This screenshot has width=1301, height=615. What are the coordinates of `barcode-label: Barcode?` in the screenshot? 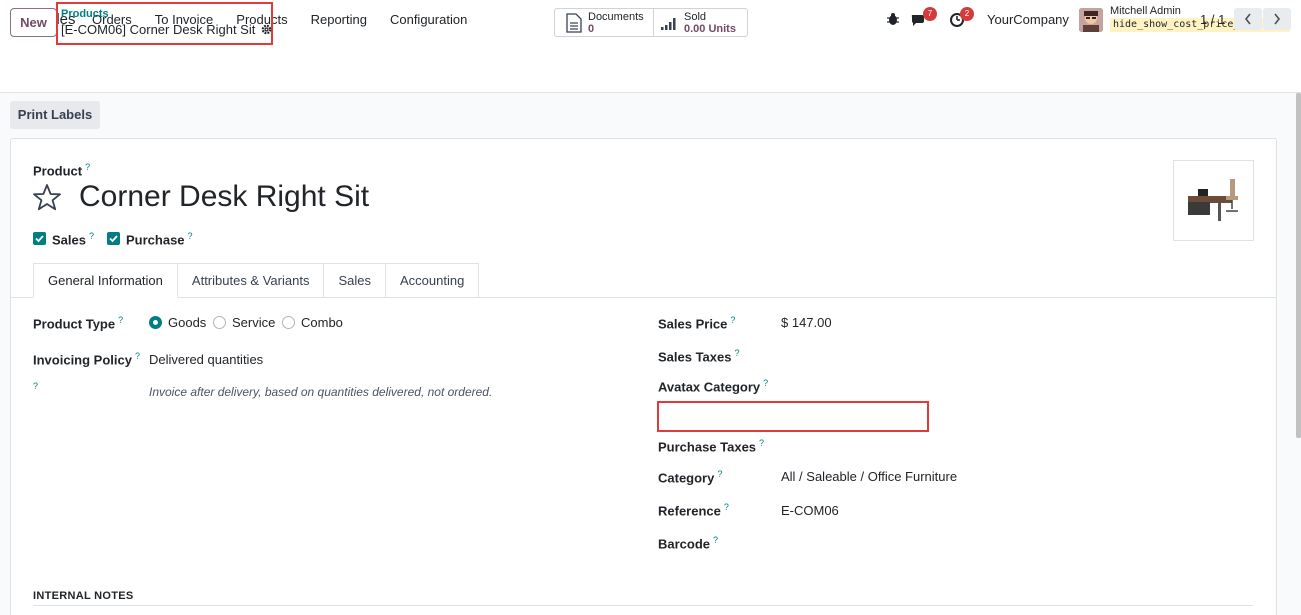 It's located at (688, 543).